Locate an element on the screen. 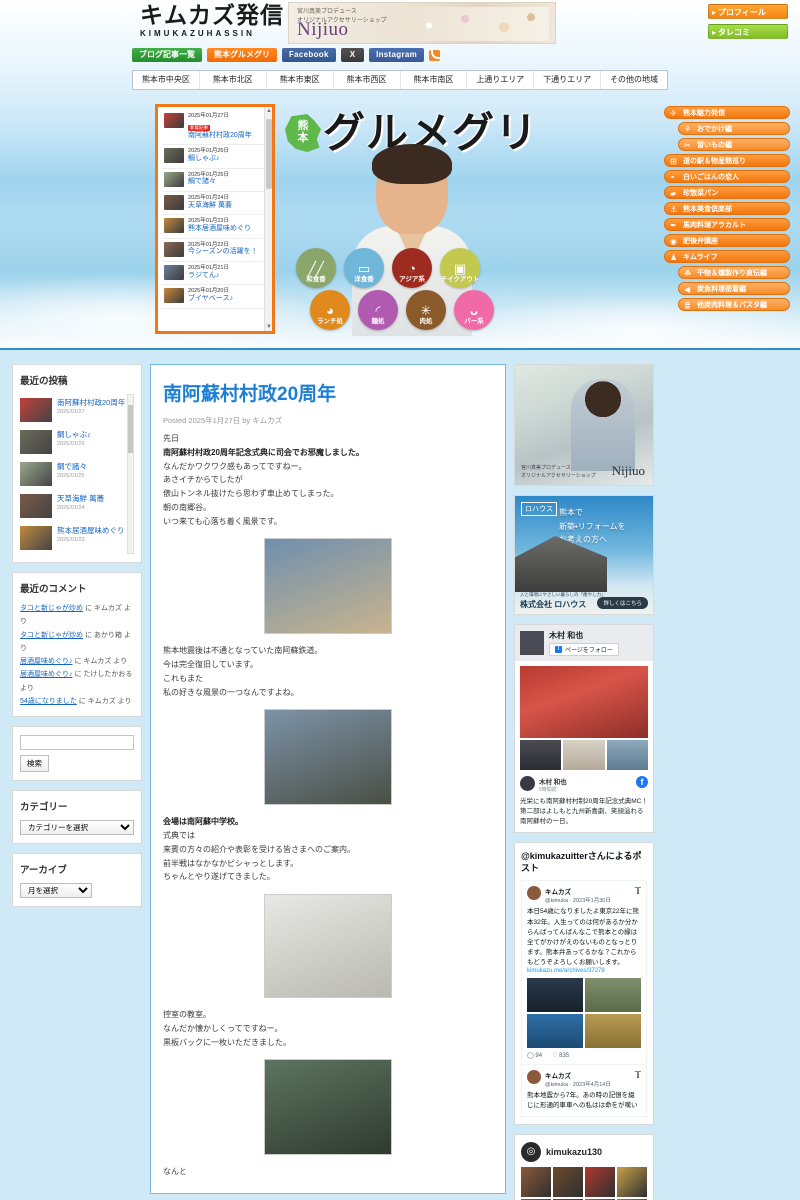 Image resolution: width=800 pixels, height=1200 pixels. recent-post-title: 南阿蘇村村政20周年 is located at coordinates (91, 402).